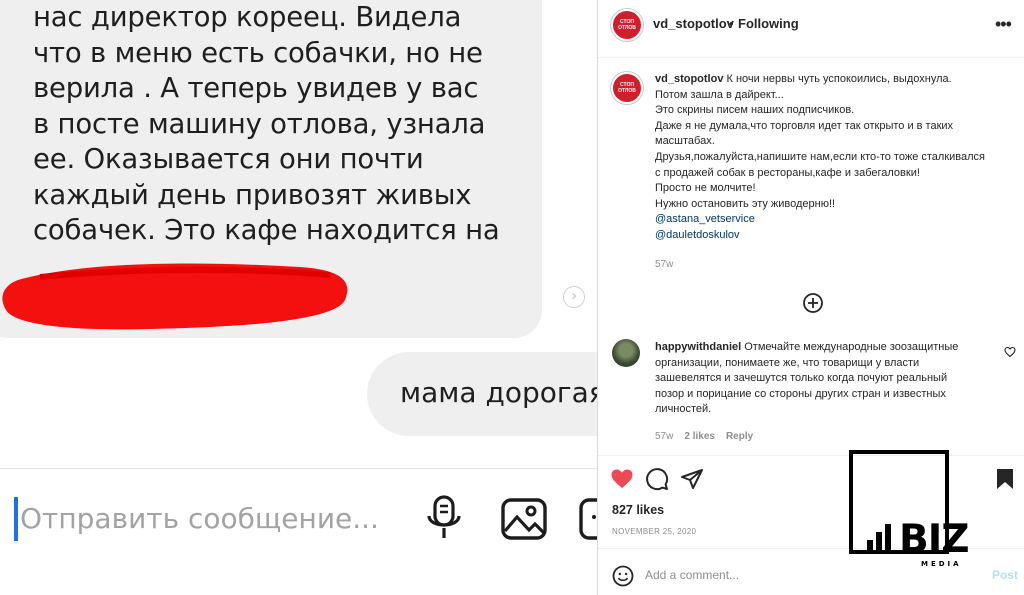 The image size is (1024, 595). I want to click on caption-line: Это скрины писем наших подписчиков., so click(755, 110).